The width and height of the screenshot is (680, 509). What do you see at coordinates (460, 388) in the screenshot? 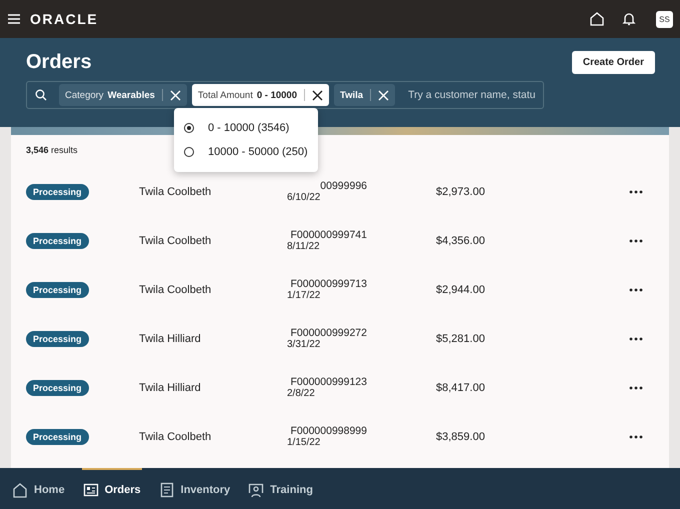
I see `order-amount: $8,417.00` at bounding box center [460, 388].